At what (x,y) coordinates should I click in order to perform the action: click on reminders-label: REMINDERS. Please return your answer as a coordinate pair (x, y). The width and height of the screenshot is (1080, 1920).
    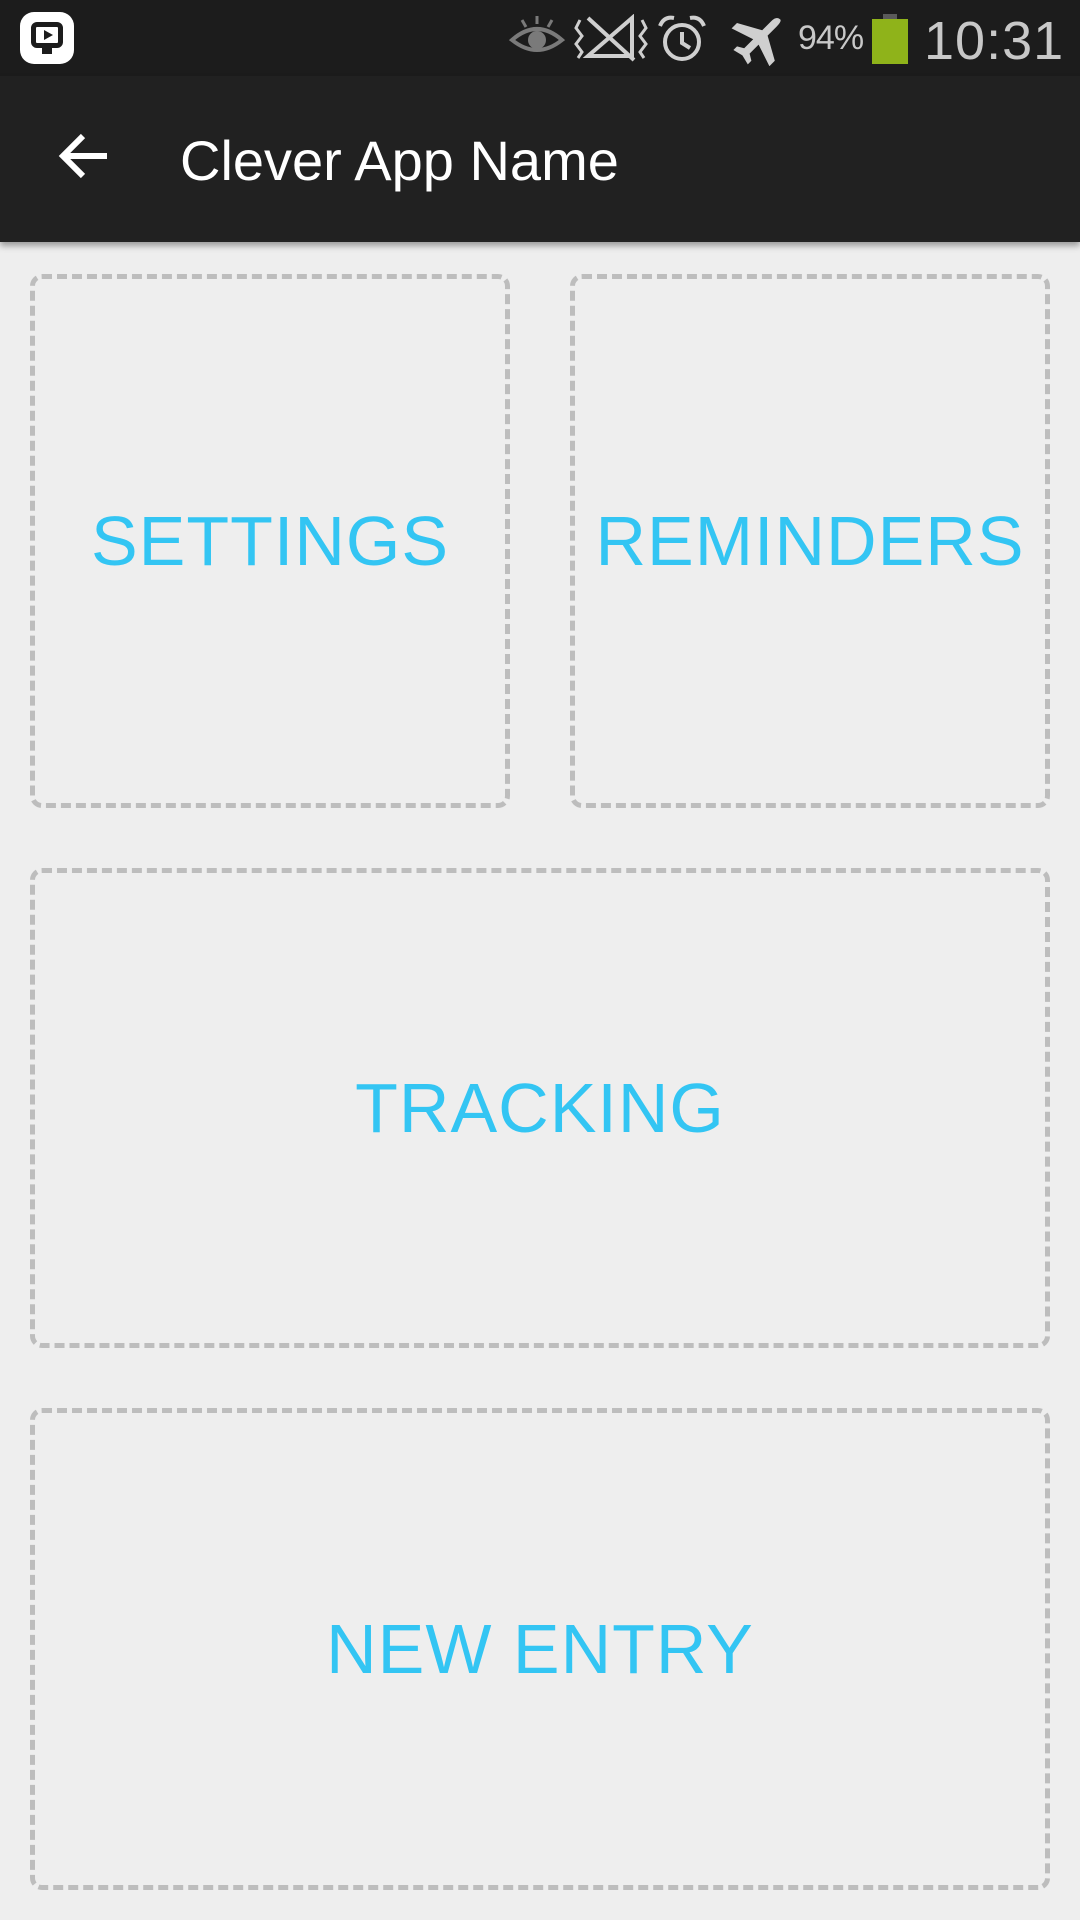
    Looking at the image, I should click on (810, 541).